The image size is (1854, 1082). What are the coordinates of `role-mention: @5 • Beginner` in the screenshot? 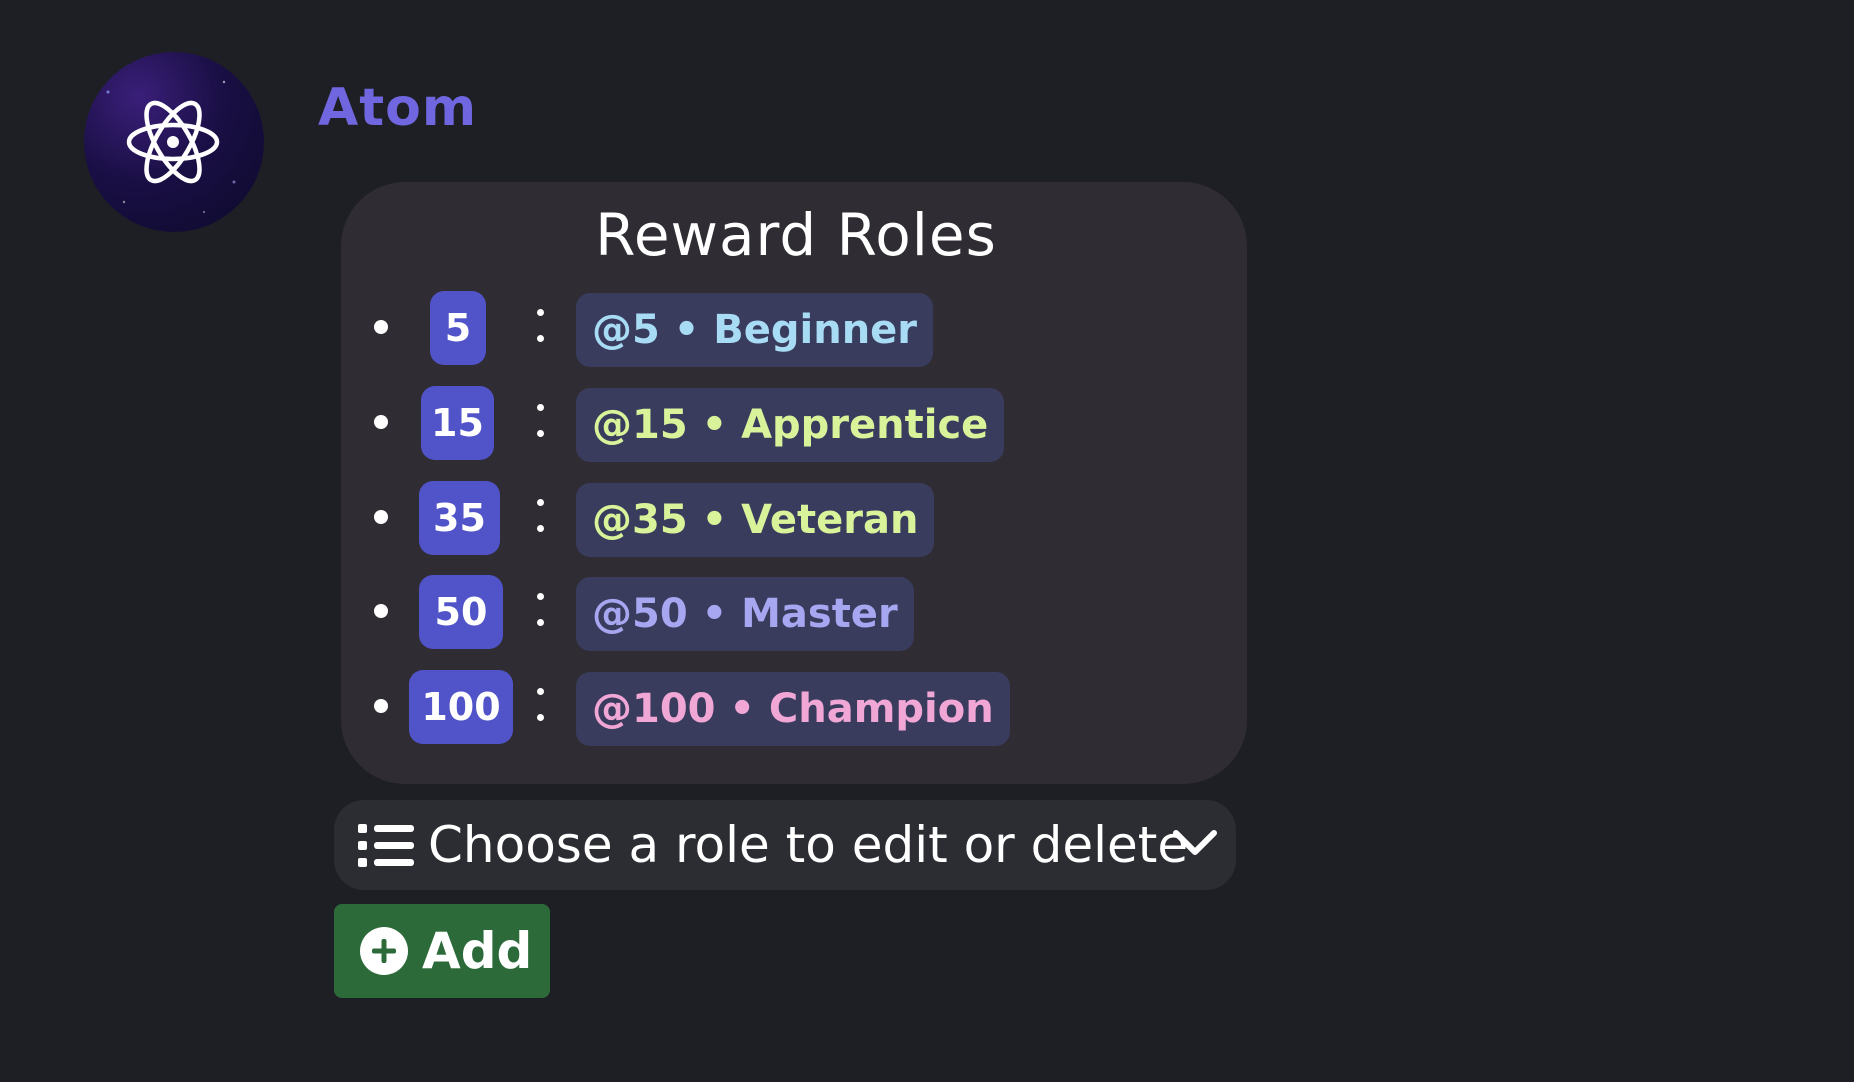 It's located at (755, 330).